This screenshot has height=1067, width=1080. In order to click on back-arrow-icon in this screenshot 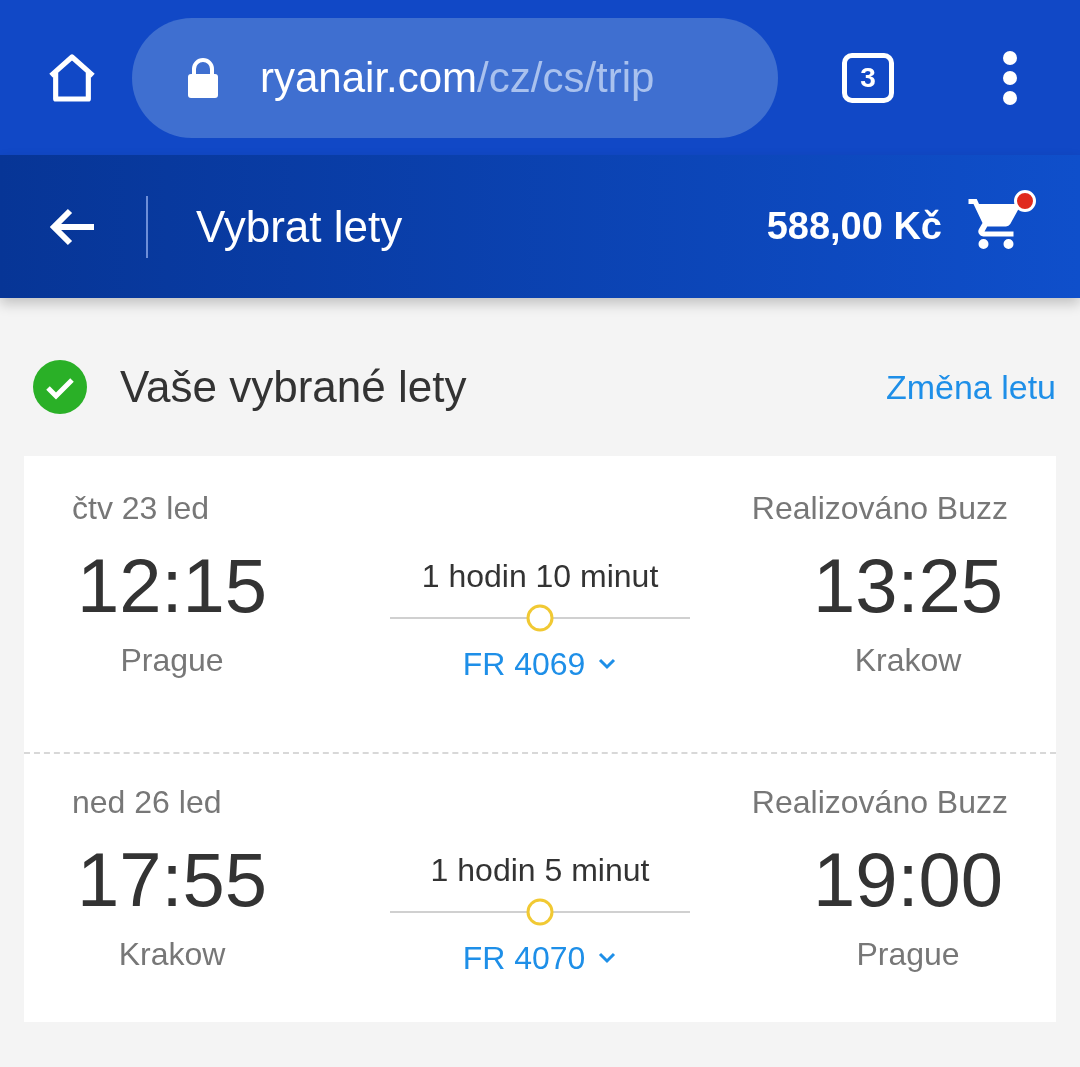, I will do `click(72, 226)`.